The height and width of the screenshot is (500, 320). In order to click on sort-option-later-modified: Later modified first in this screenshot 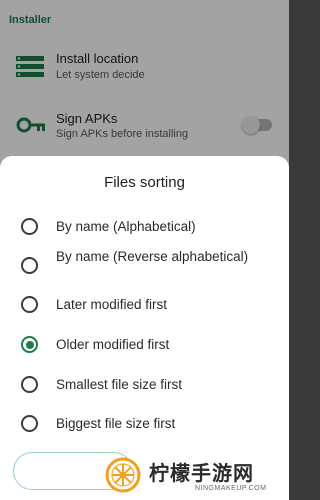, I will do `click(144, 304)`.